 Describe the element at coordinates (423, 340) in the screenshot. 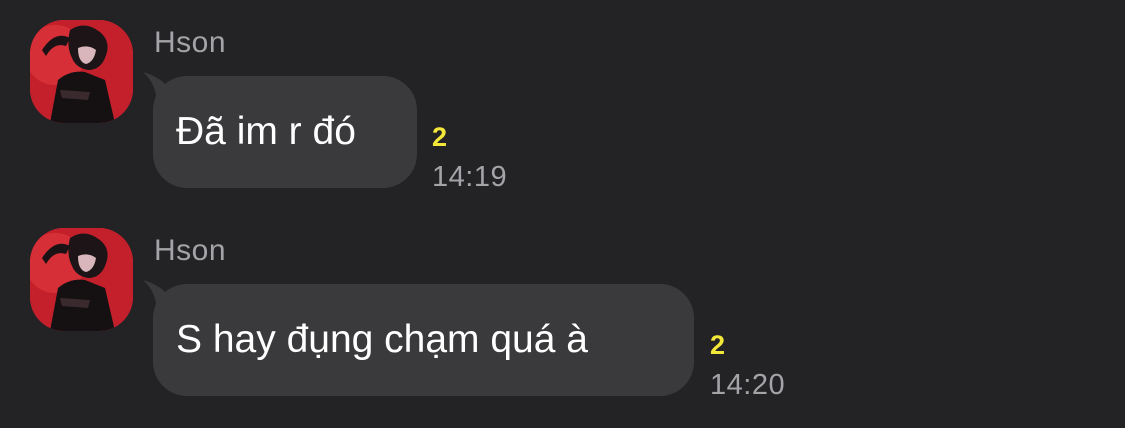

I see `message-bubble: S hay đụng chạm quá à` at that location.